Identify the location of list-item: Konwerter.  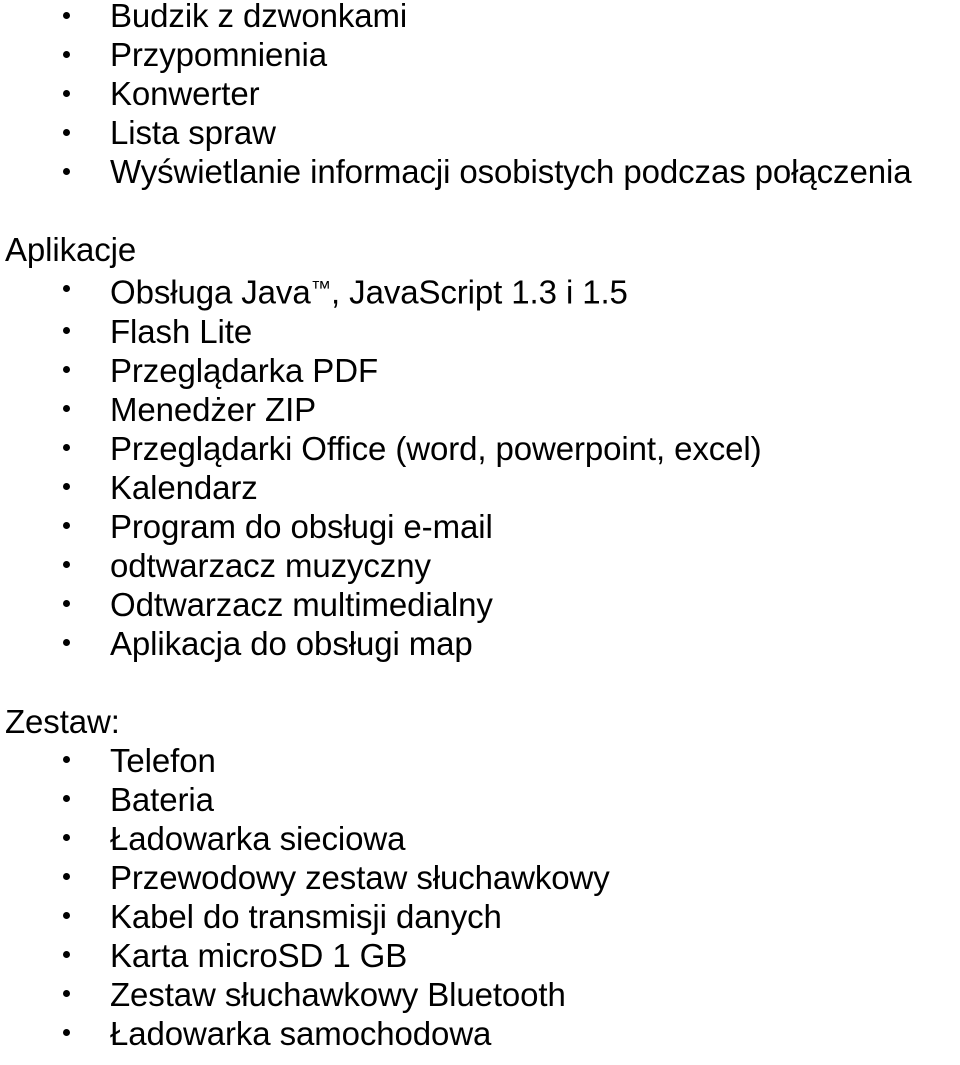
(480, 93).